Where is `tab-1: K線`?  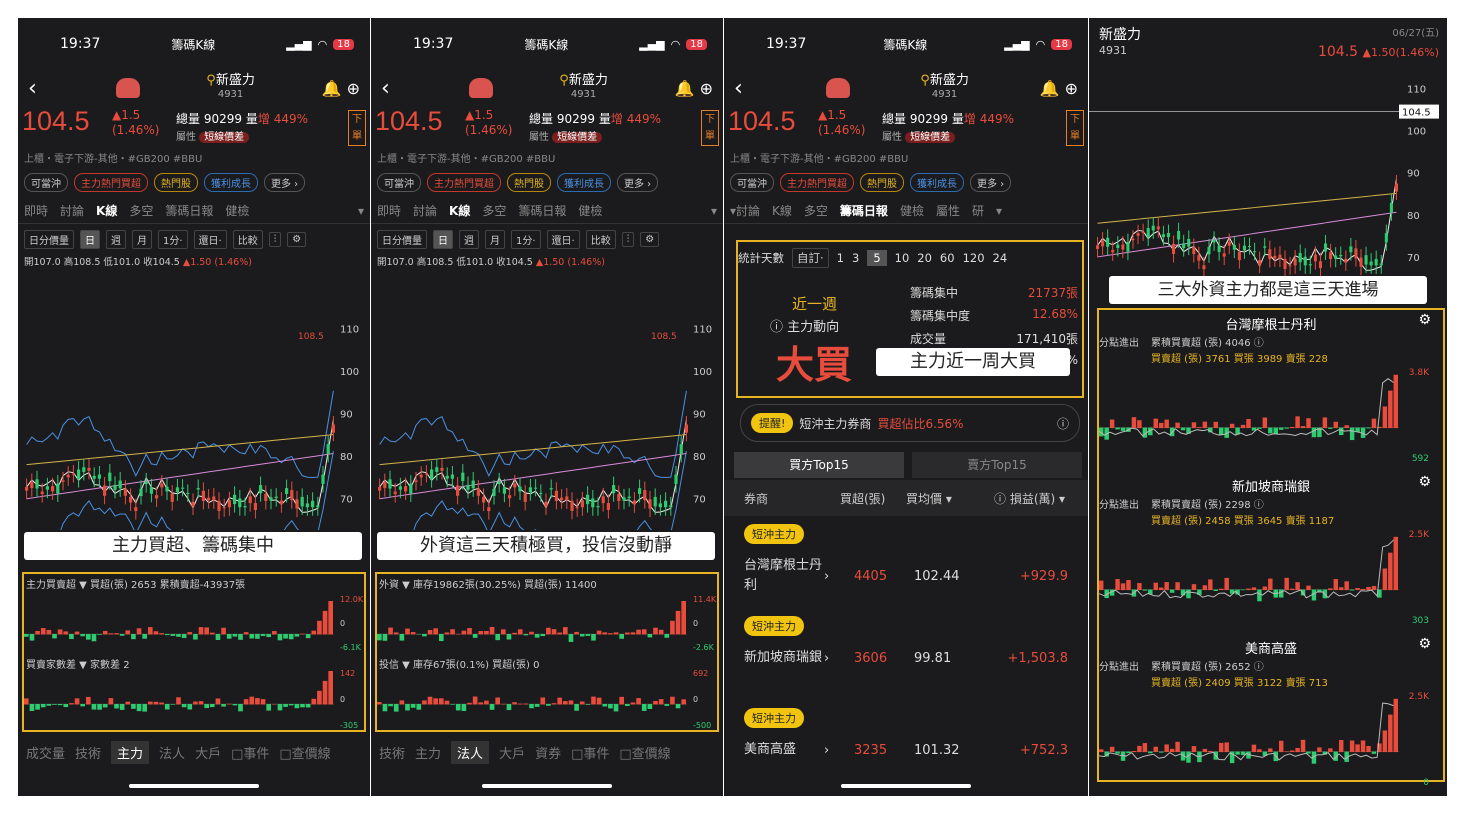
tab-1: K線 is located at coordinates (782, 210).